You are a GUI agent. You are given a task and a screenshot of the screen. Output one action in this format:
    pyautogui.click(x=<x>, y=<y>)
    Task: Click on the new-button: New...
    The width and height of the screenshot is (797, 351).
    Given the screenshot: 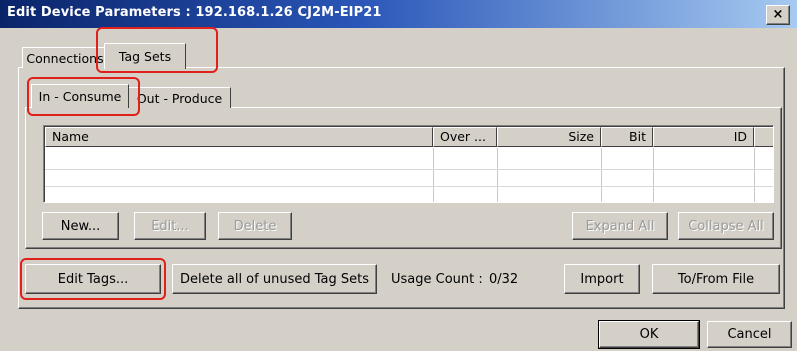 What is the action you would take?
    pyautogui.click(x=80, y=226)
    